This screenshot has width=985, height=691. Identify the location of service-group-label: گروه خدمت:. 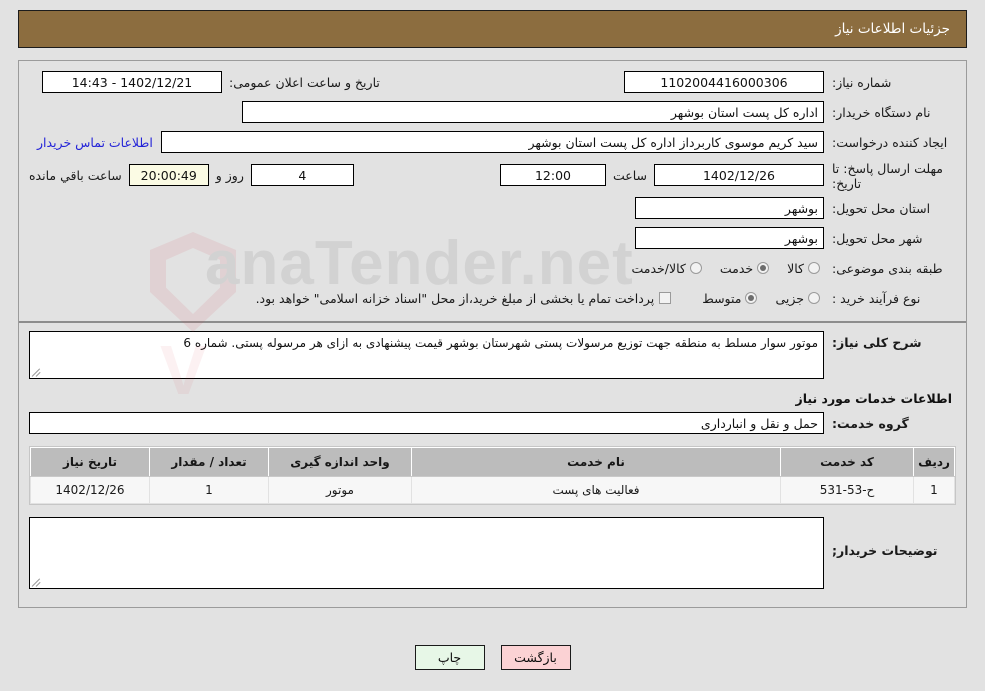
(870, 423).